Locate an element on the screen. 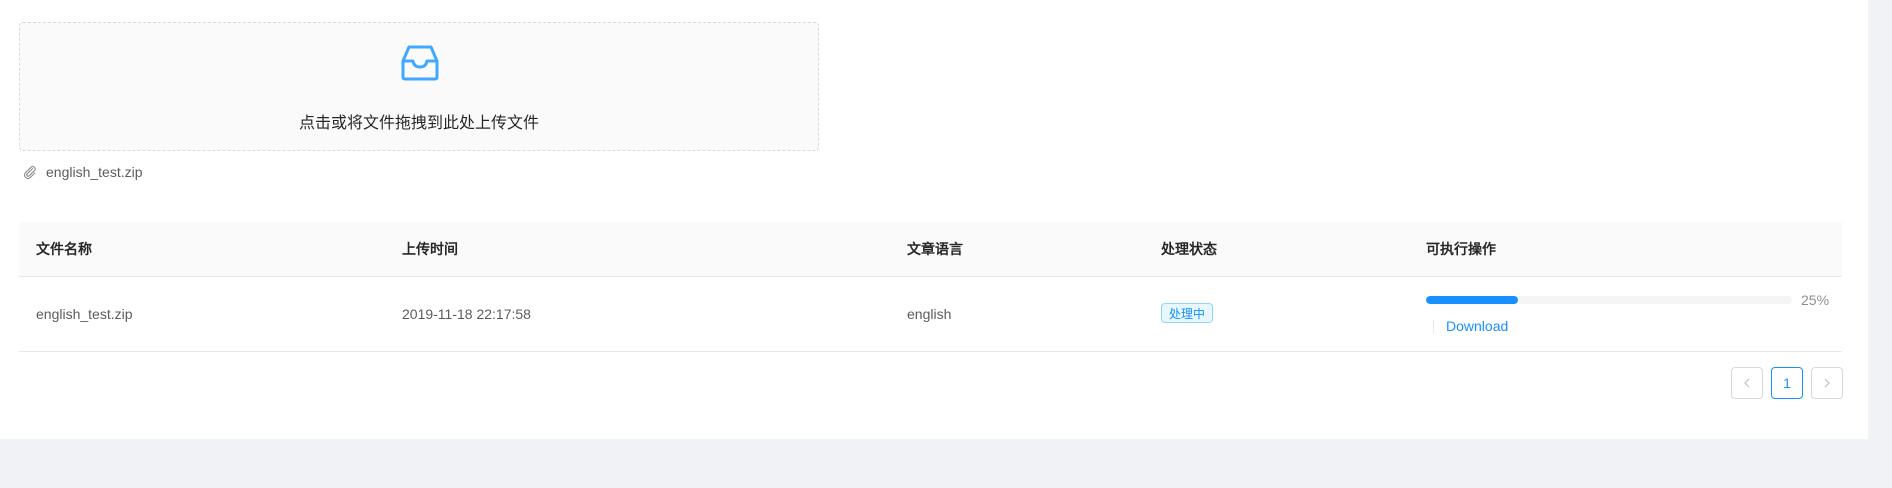 The image size is (1892, 488). chevron-left-icon is located at coordinates (1747, 383).